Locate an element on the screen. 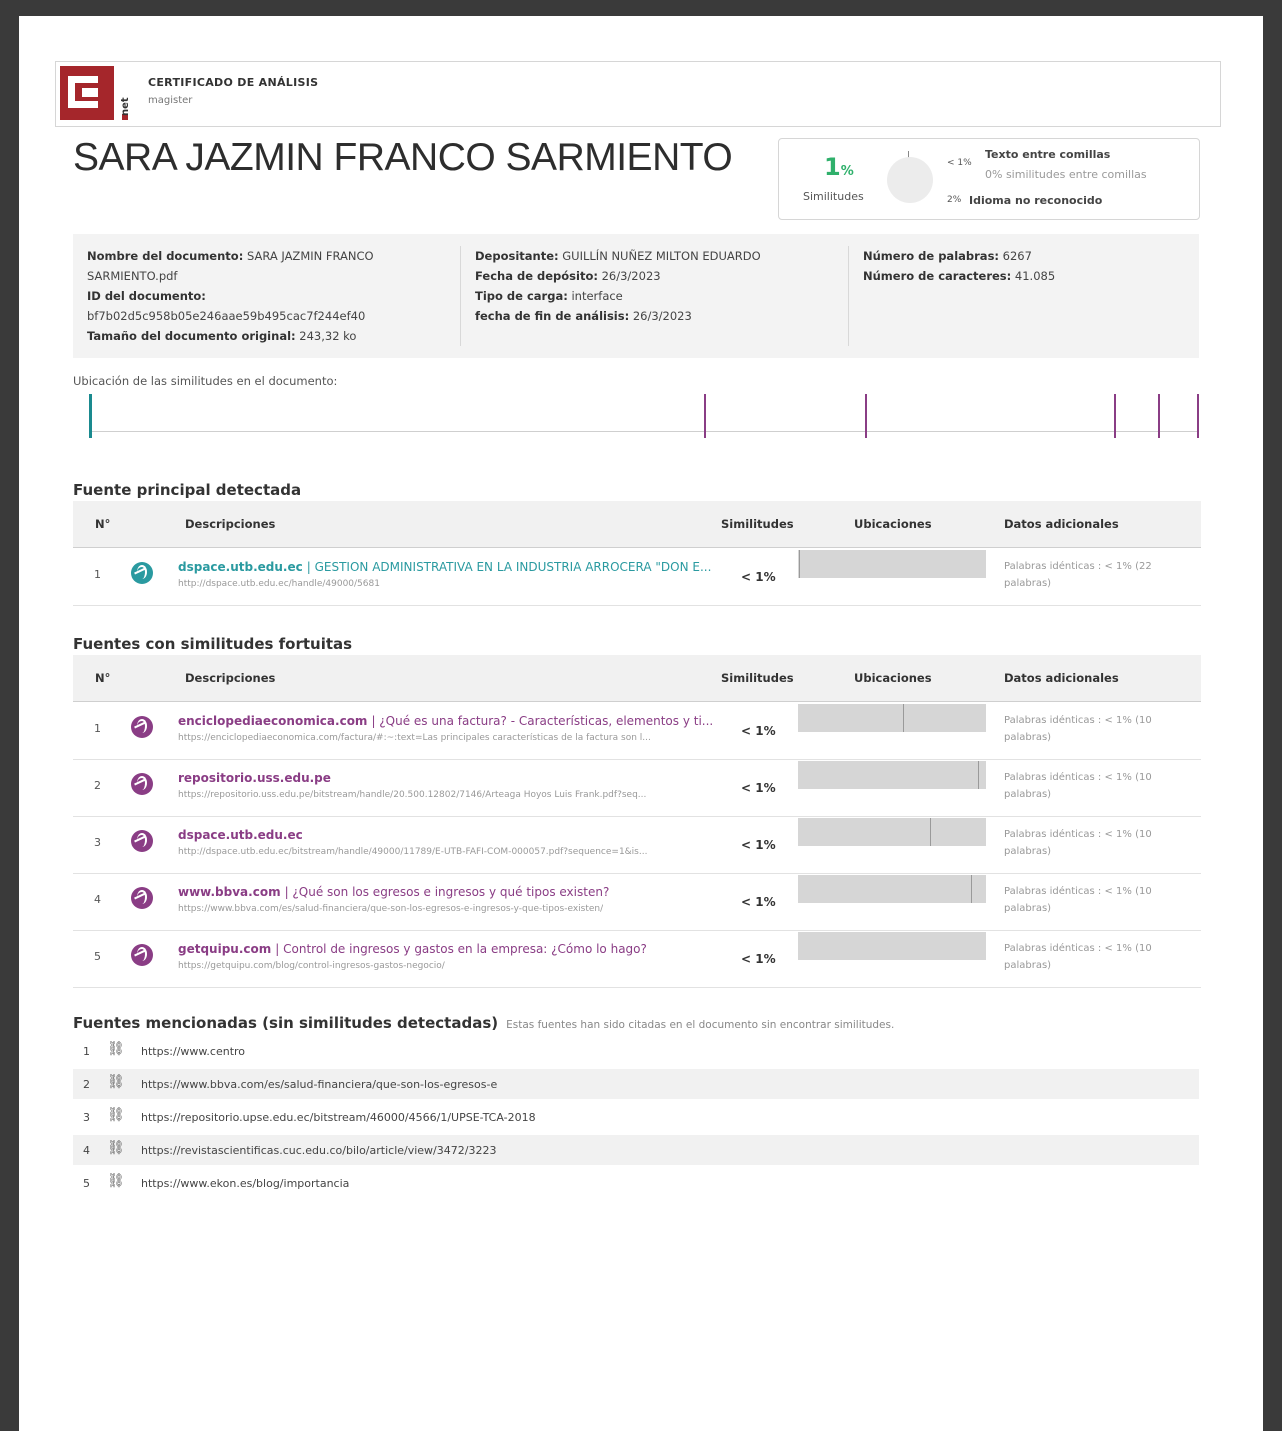 Image resolution: width=1282 pixels, height=1431 pixels. legend-value-quotes: < 1% is located at coordinates (959, 163).